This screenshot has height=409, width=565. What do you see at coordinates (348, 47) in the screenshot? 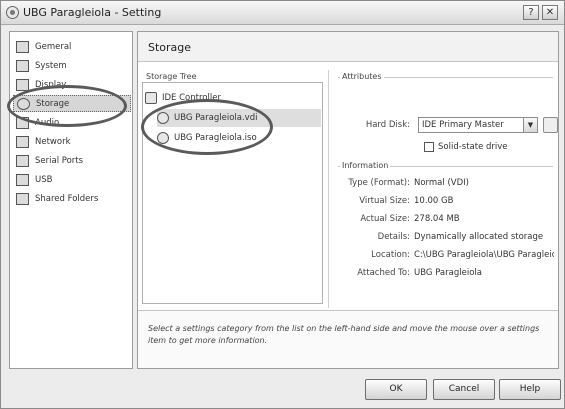
I see `page-header: Storage` at bounding box center [348, 47].